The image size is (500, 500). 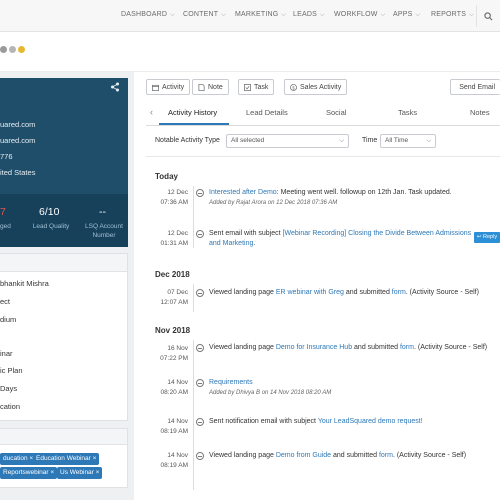 What do you see at coordinates (102, 212) in the screenshot?
I see `stat-account-value: --` at bounding box center [102, 212].